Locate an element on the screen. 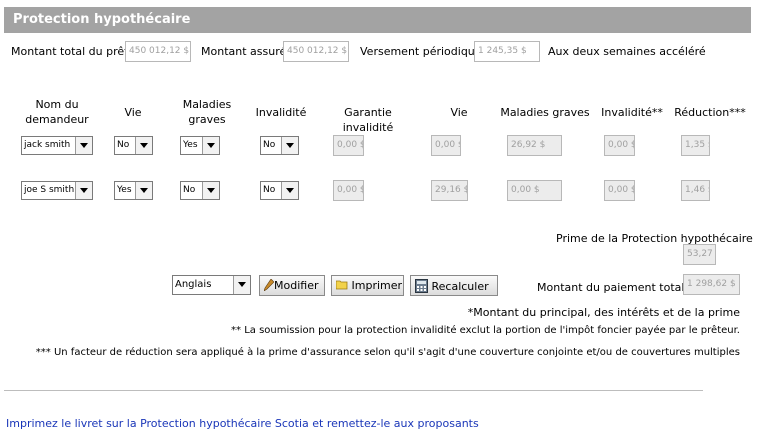  premium-field: 53,27 $ is located at coordinates (699, 254).